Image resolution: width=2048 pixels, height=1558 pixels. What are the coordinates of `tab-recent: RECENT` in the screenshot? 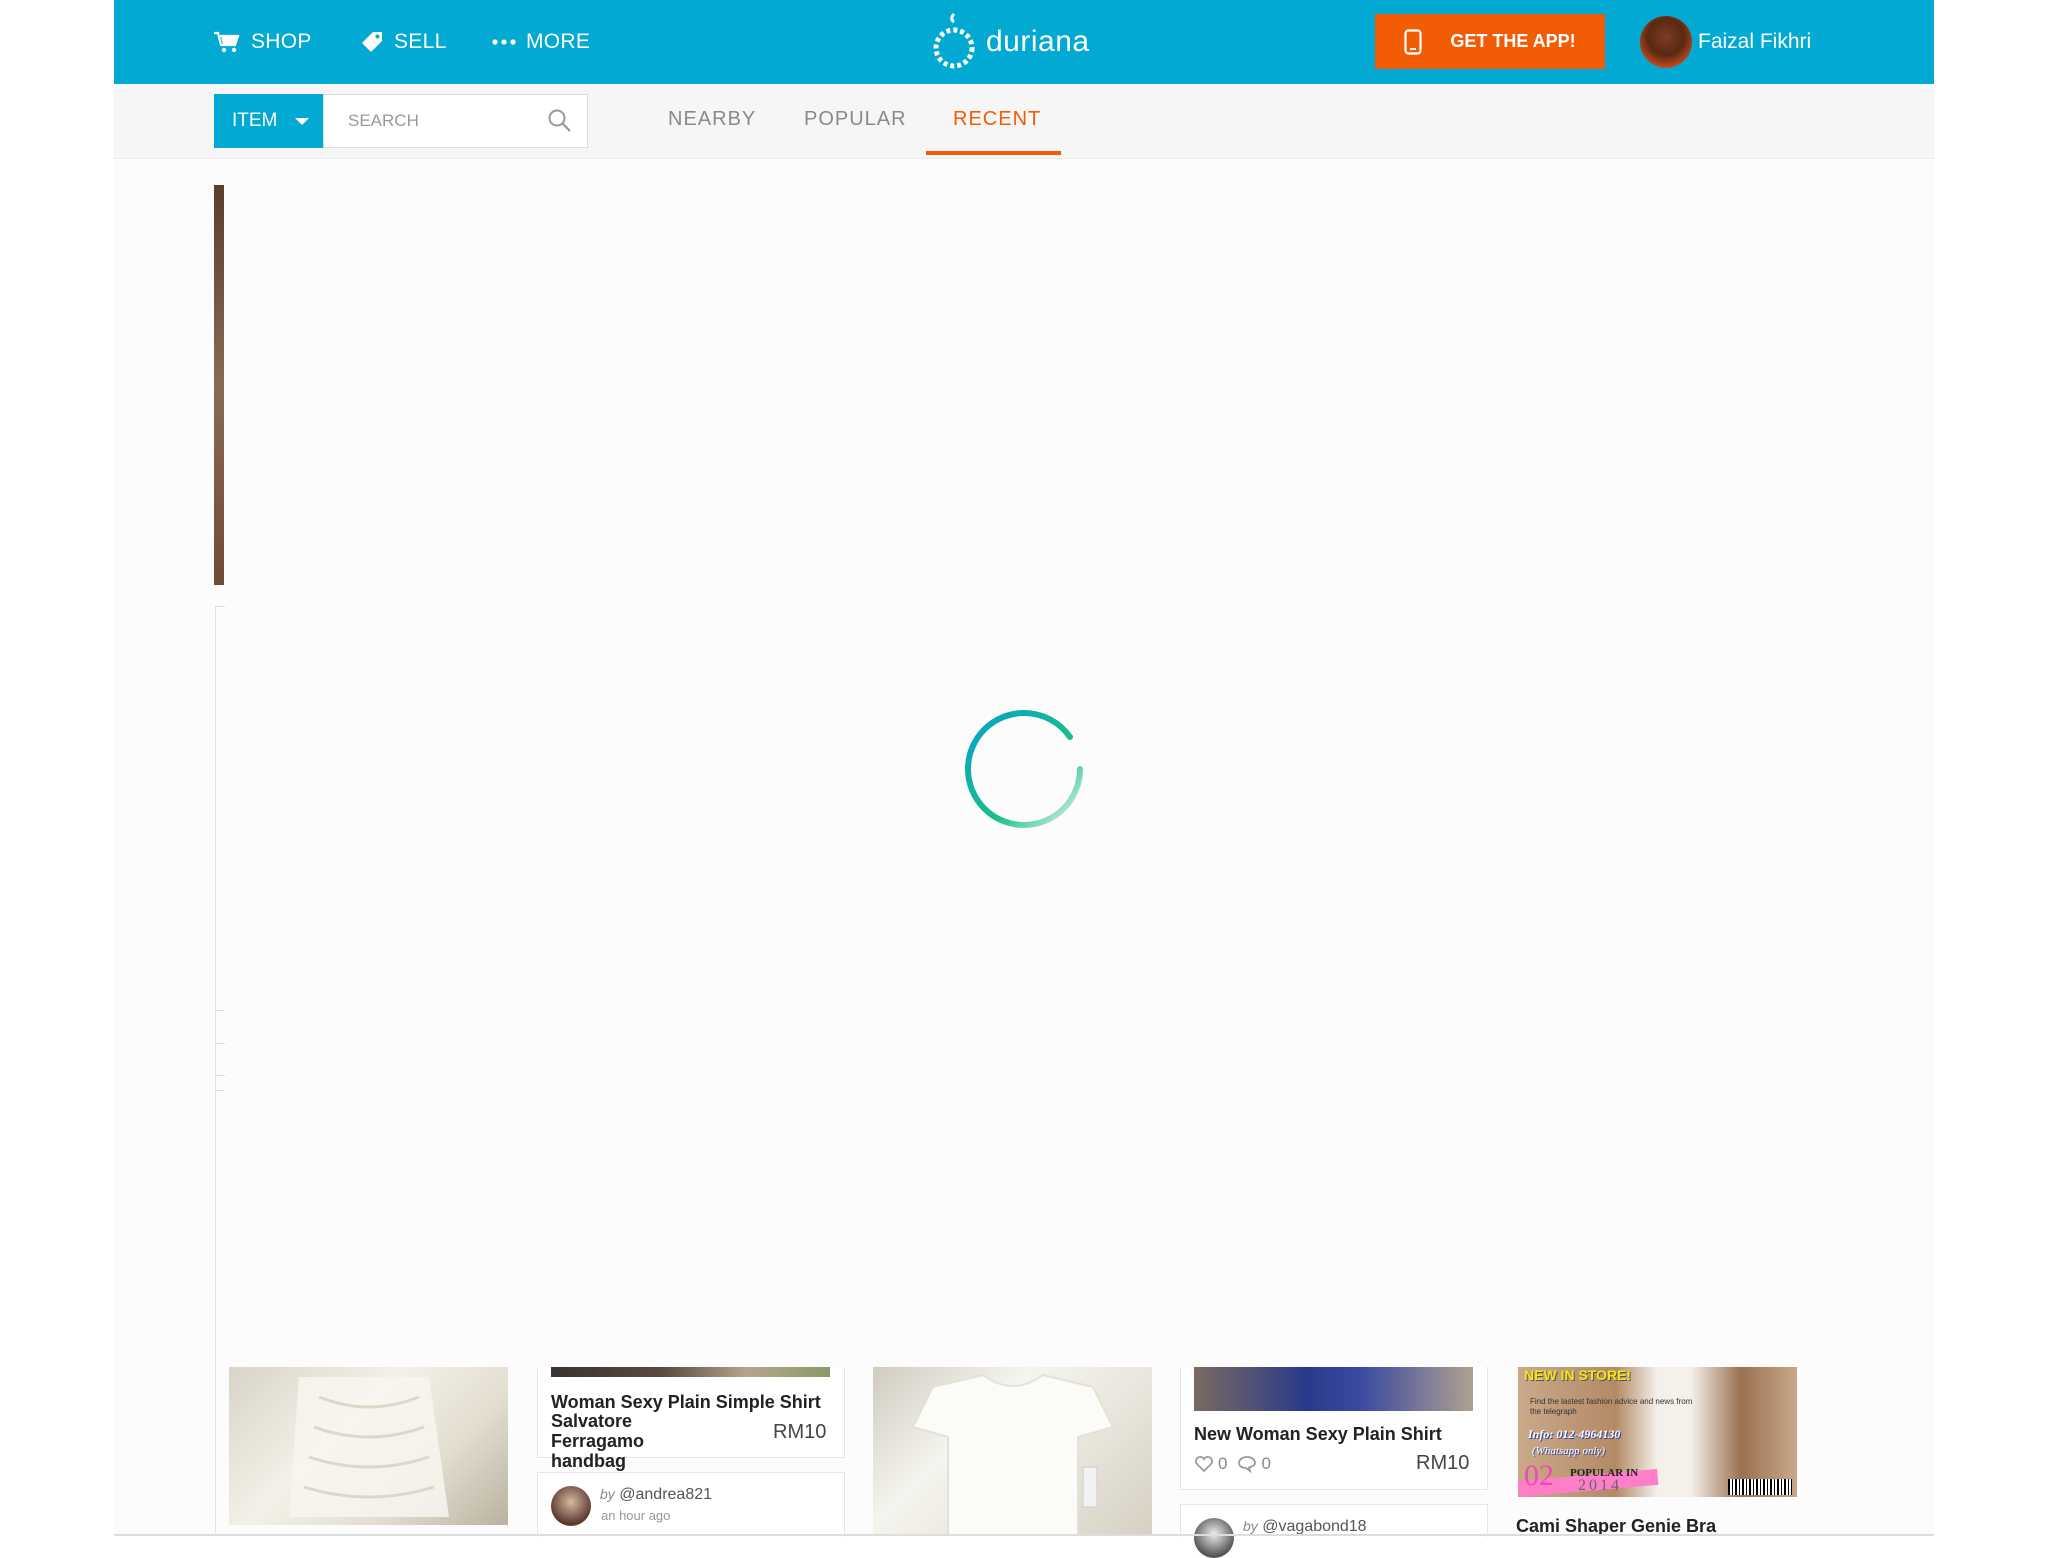 It's located at (997, 119).